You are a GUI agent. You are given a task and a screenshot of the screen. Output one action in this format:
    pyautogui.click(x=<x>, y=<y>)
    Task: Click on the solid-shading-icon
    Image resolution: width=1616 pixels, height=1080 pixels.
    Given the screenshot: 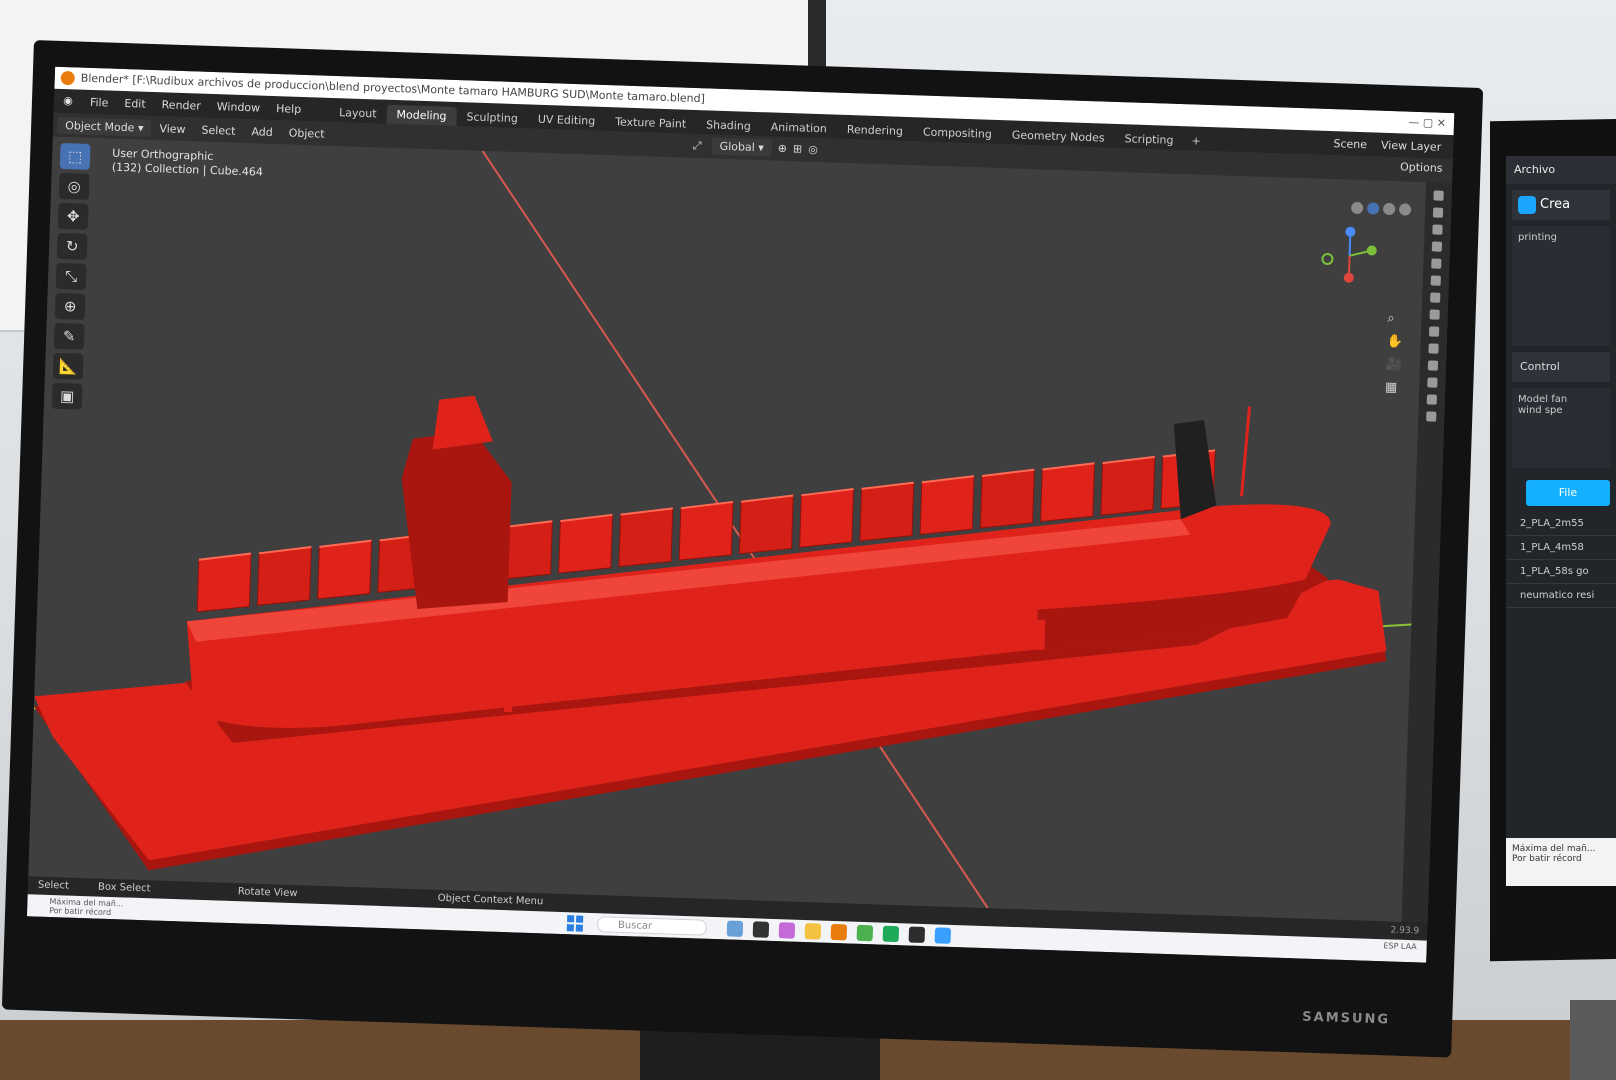 What is the action you would take?
    pyautogui.click(x=1373, y=208)
    